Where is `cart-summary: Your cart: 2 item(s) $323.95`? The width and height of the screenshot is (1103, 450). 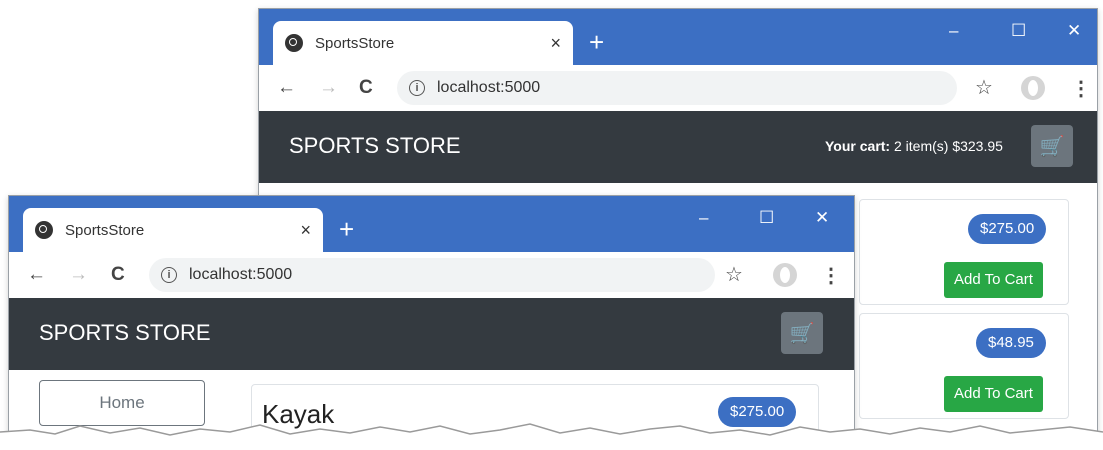 cart-summary: Your cart: 2 item(s) $323.95 is located at coordinates (914, 146).